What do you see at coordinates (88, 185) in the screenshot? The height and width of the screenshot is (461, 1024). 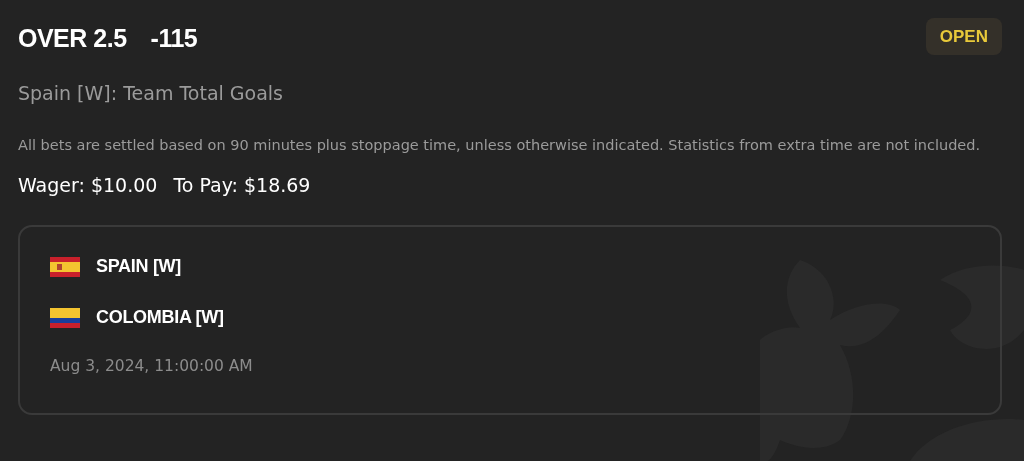 I see `wager-amount: Wager: $10.00` at bounding box center [88, 185].